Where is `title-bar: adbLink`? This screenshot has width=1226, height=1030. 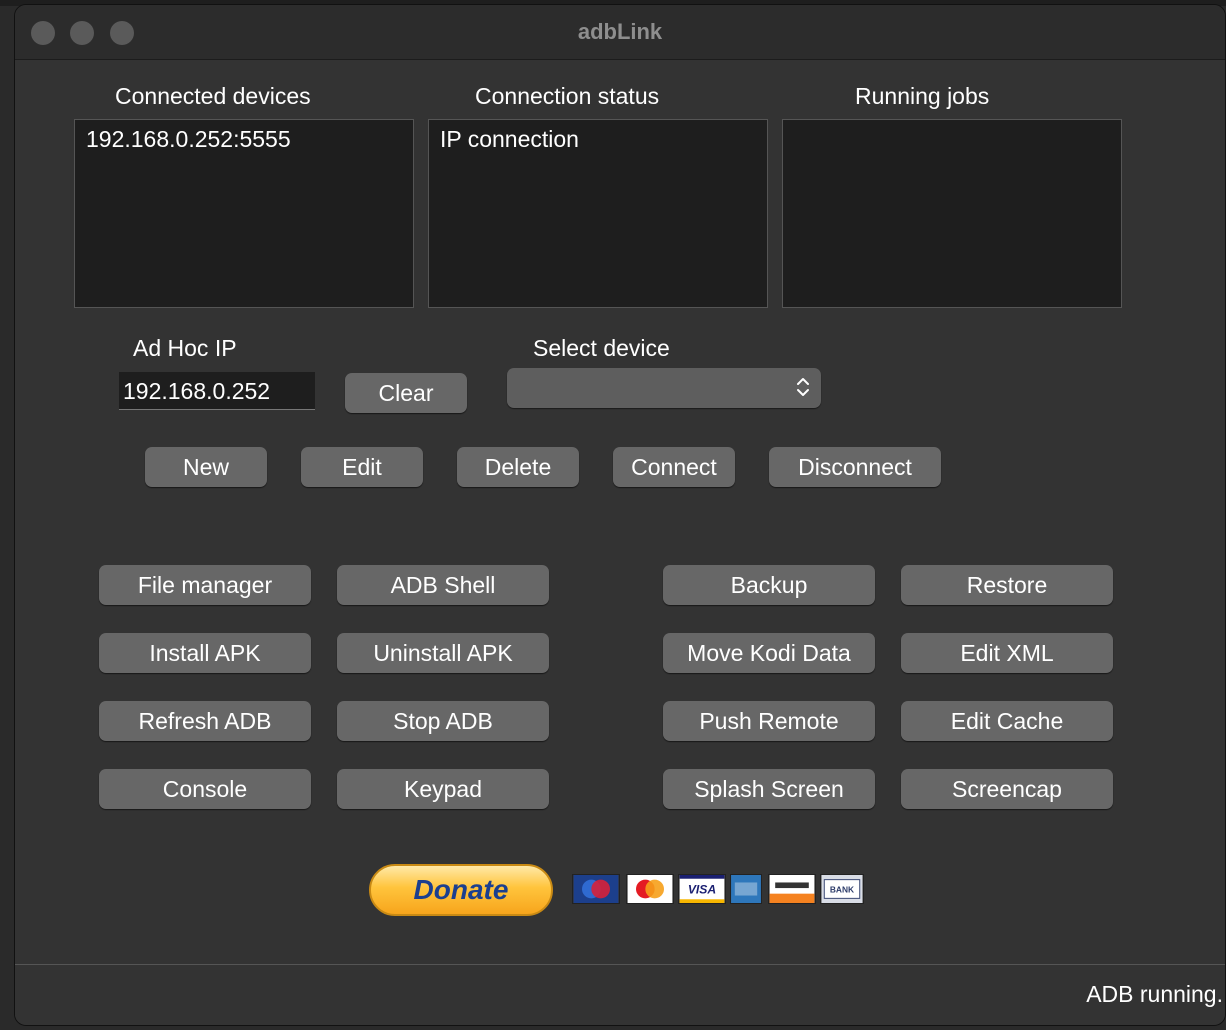
title-bar: adbLink is located at coordinates (620, 32).